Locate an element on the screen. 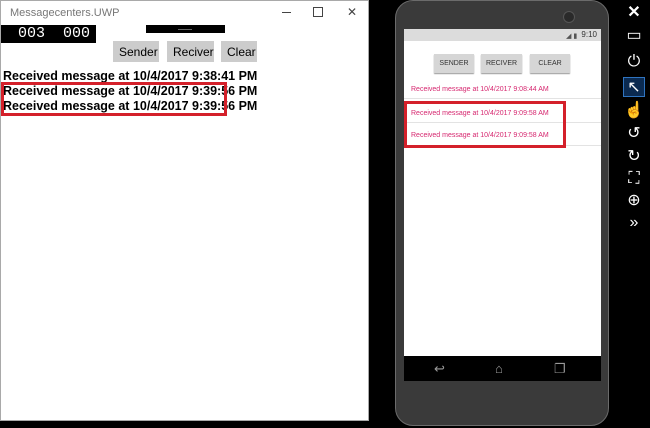 This screenshot has width=650, height=428. emulator-toolbar: ✕ ▭ ⏻ ↖ ☝ ↺ ↻ ⛶ ⊕ » is located at coordinates (633, 214).